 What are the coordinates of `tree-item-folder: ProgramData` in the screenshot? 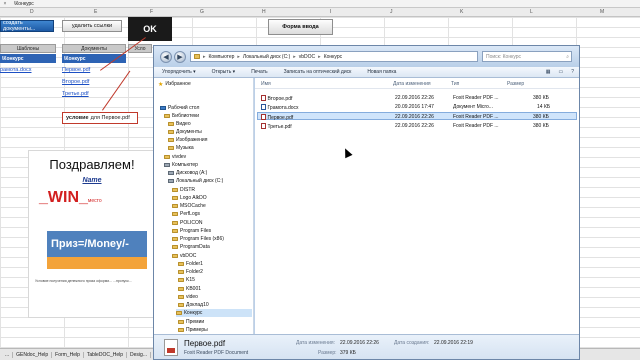 It's located at (191, 247).